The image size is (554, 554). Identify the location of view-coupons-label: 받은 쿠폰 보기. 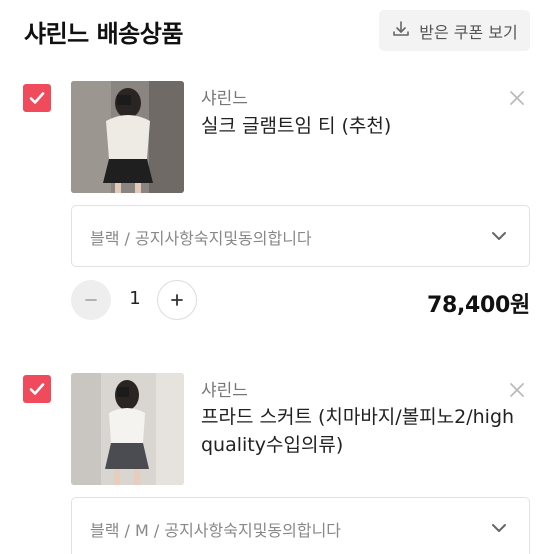
(468, 32).